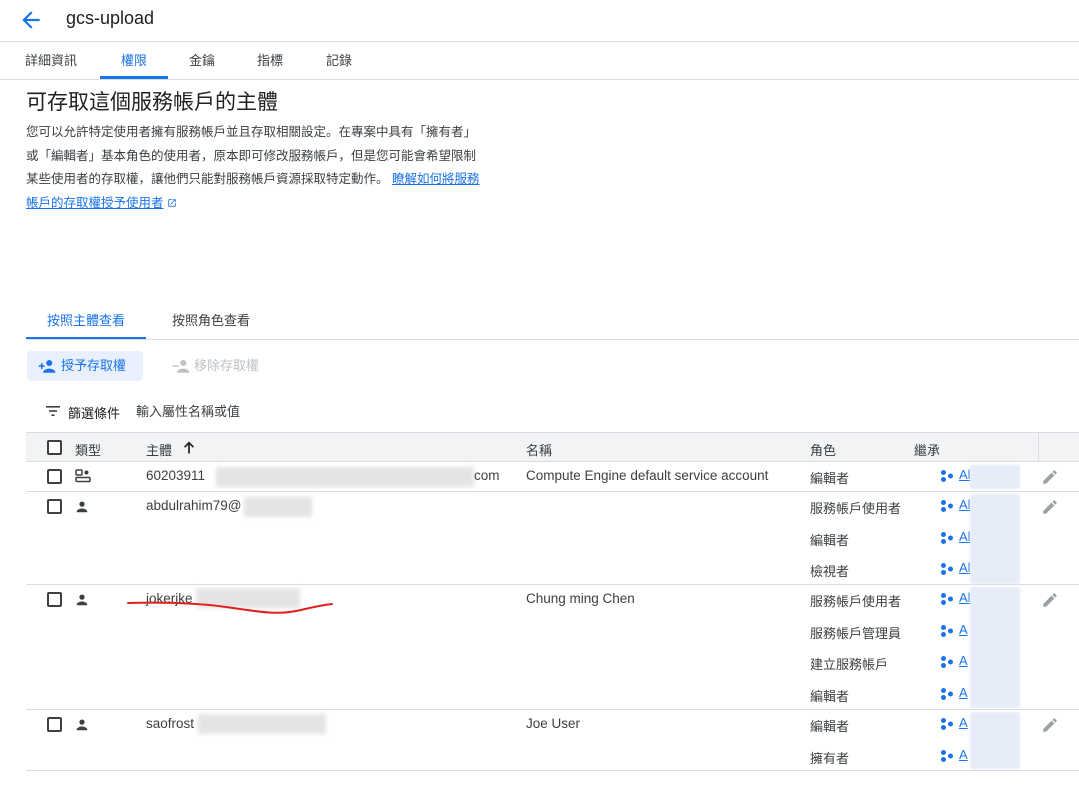 This screenshot has width=1079, height=787. What do you see at coordinates (539, 61) in the screenshot?
I see `tab-bar: 詳細資訊 權限 金鑰 指標 記錄` at bounding box center [539, 61].